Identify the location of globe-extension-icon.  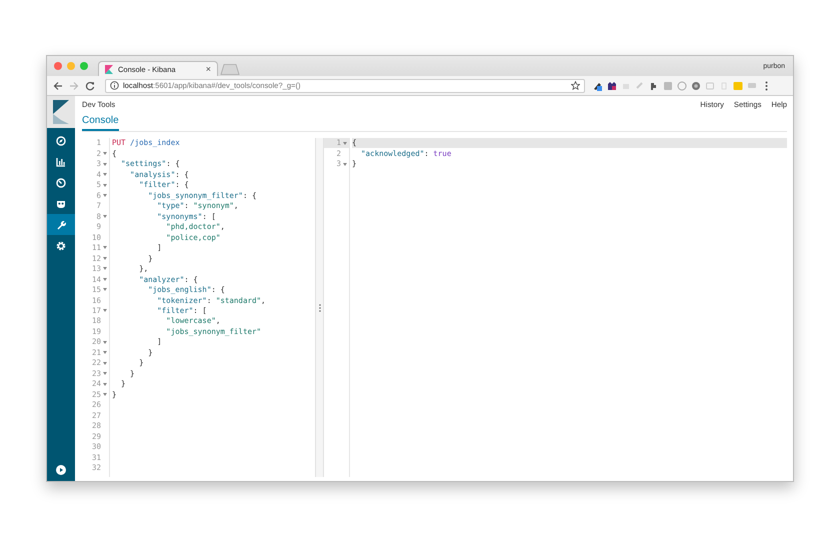
(682, 85).